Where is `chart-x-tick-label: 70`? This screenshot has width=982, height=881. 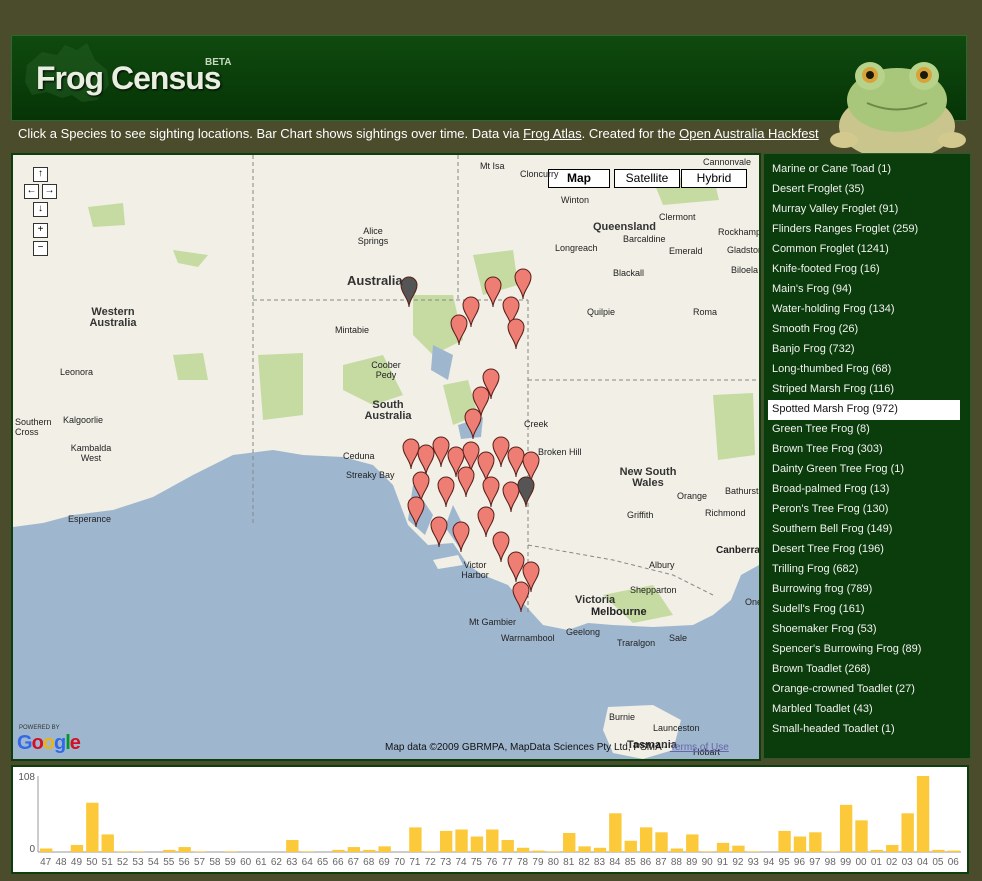 chart-x-tick-label: 70 is located at coordinates (400, 862).